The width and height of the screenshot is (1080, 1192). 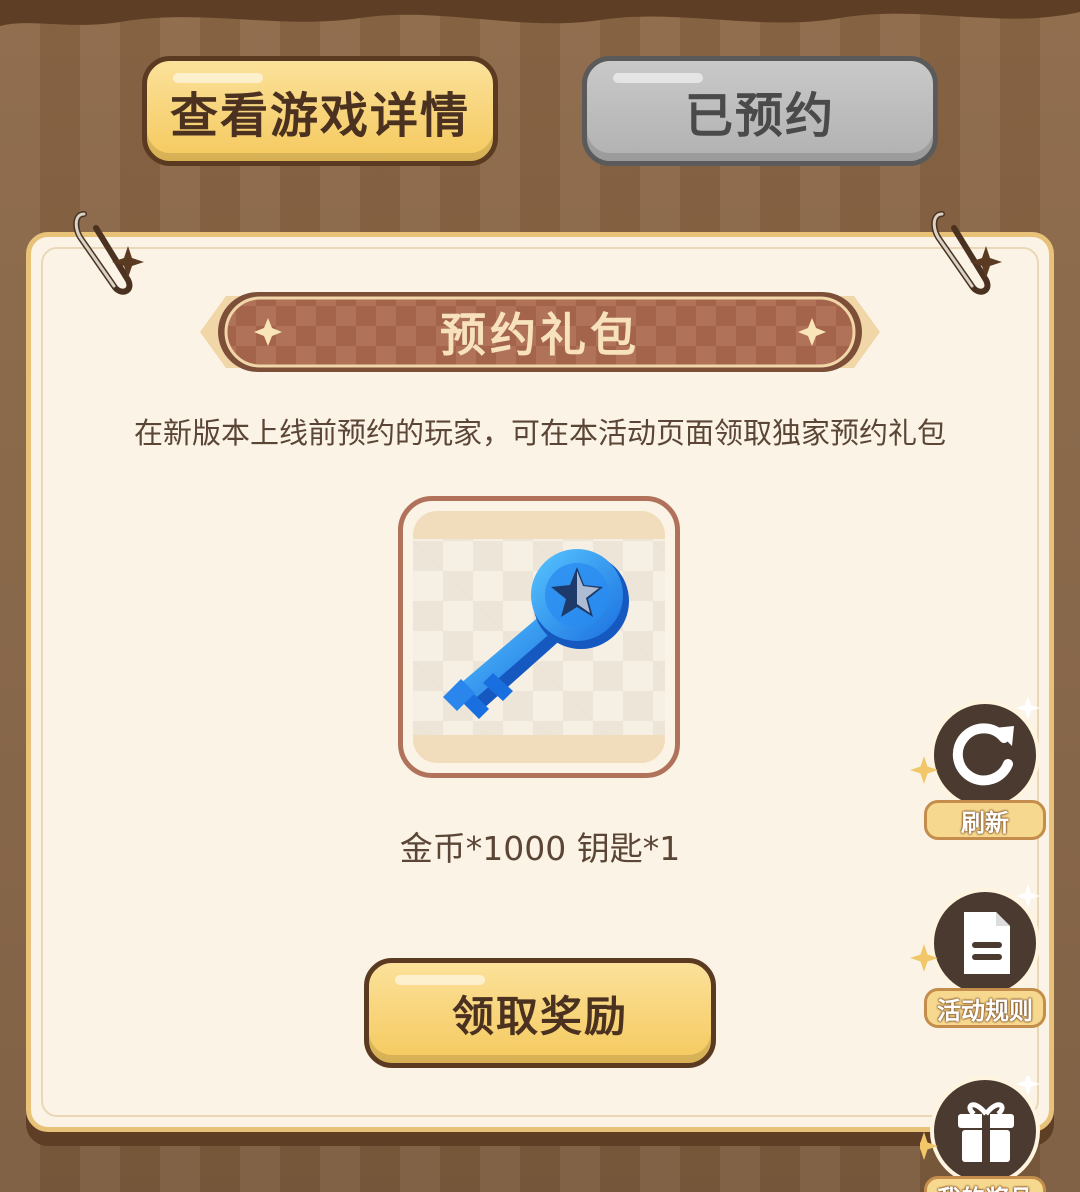 I want to click on view-game-details-label: 查看游戏详情, so click(x=319, y=116).